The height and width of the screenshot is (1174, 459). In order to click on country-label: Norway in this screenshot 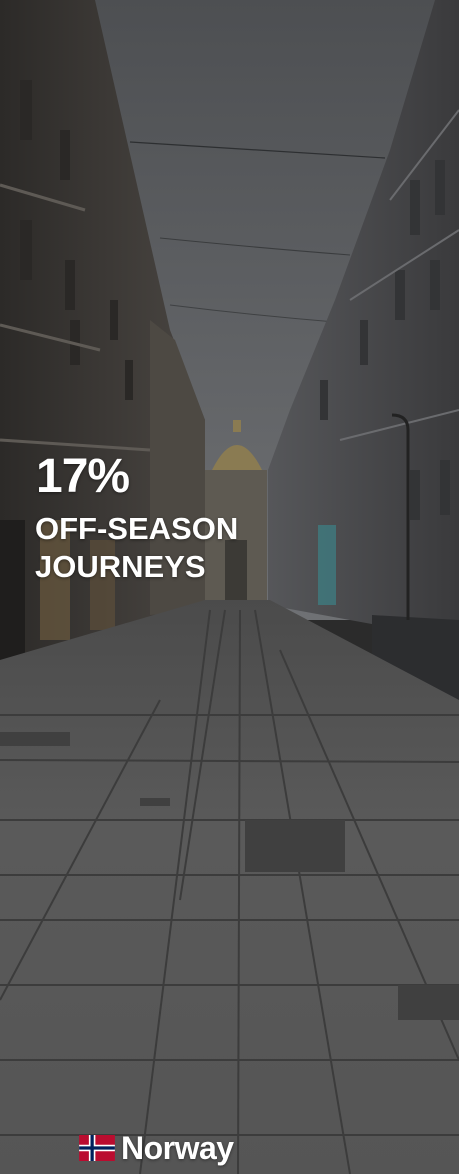, I will do `click(156, 1148)`.